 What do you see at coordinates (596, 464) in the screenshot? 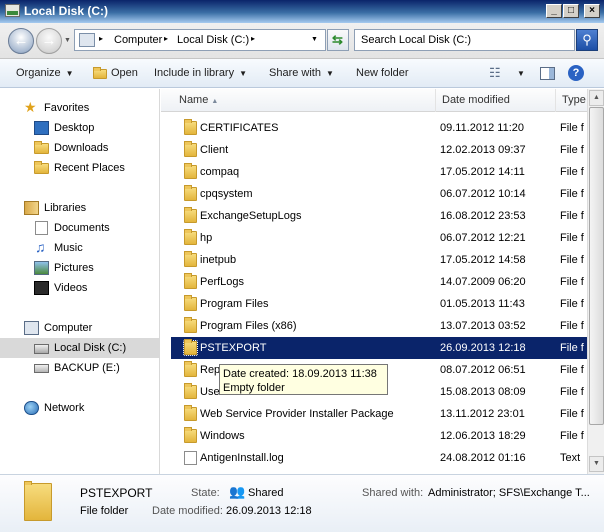
I see `scroll-down-icon: ▼` at bounding box center [596, 464].